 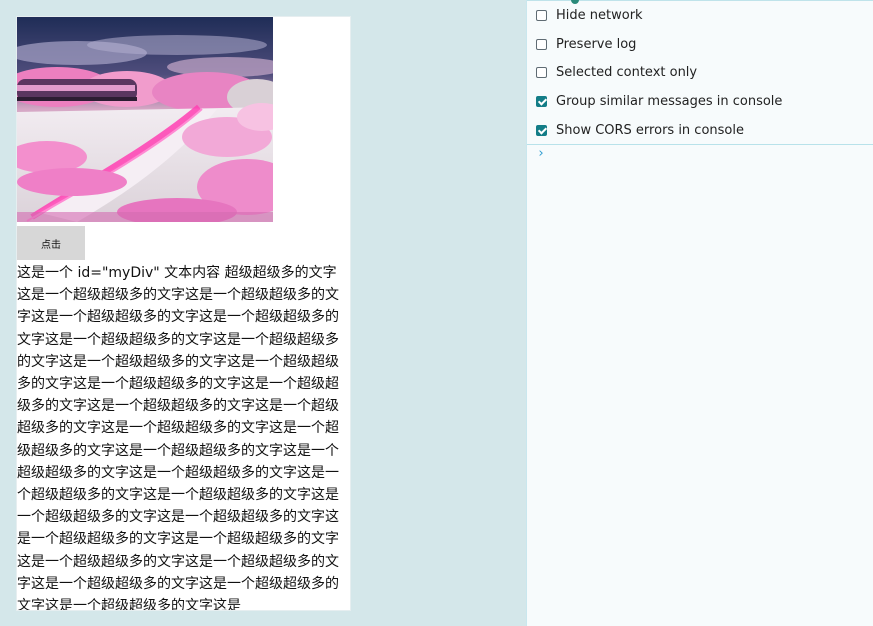 I want to click on setting-group-similar-messages: Group similar messages in console, so click(x=659, y=101).